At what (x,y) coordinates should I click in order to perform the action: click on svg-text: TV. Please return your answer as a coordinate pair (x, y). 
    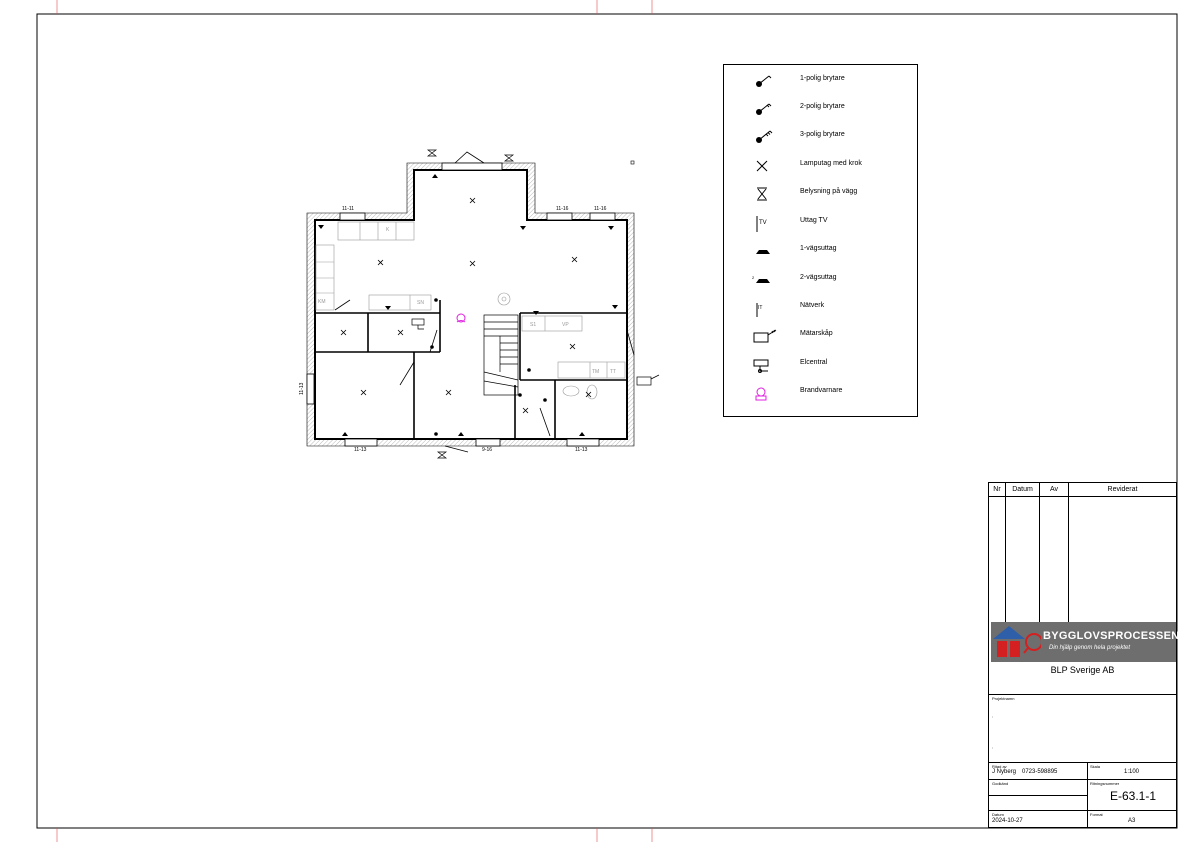
    Looking at the image, I should click on (763, 223).